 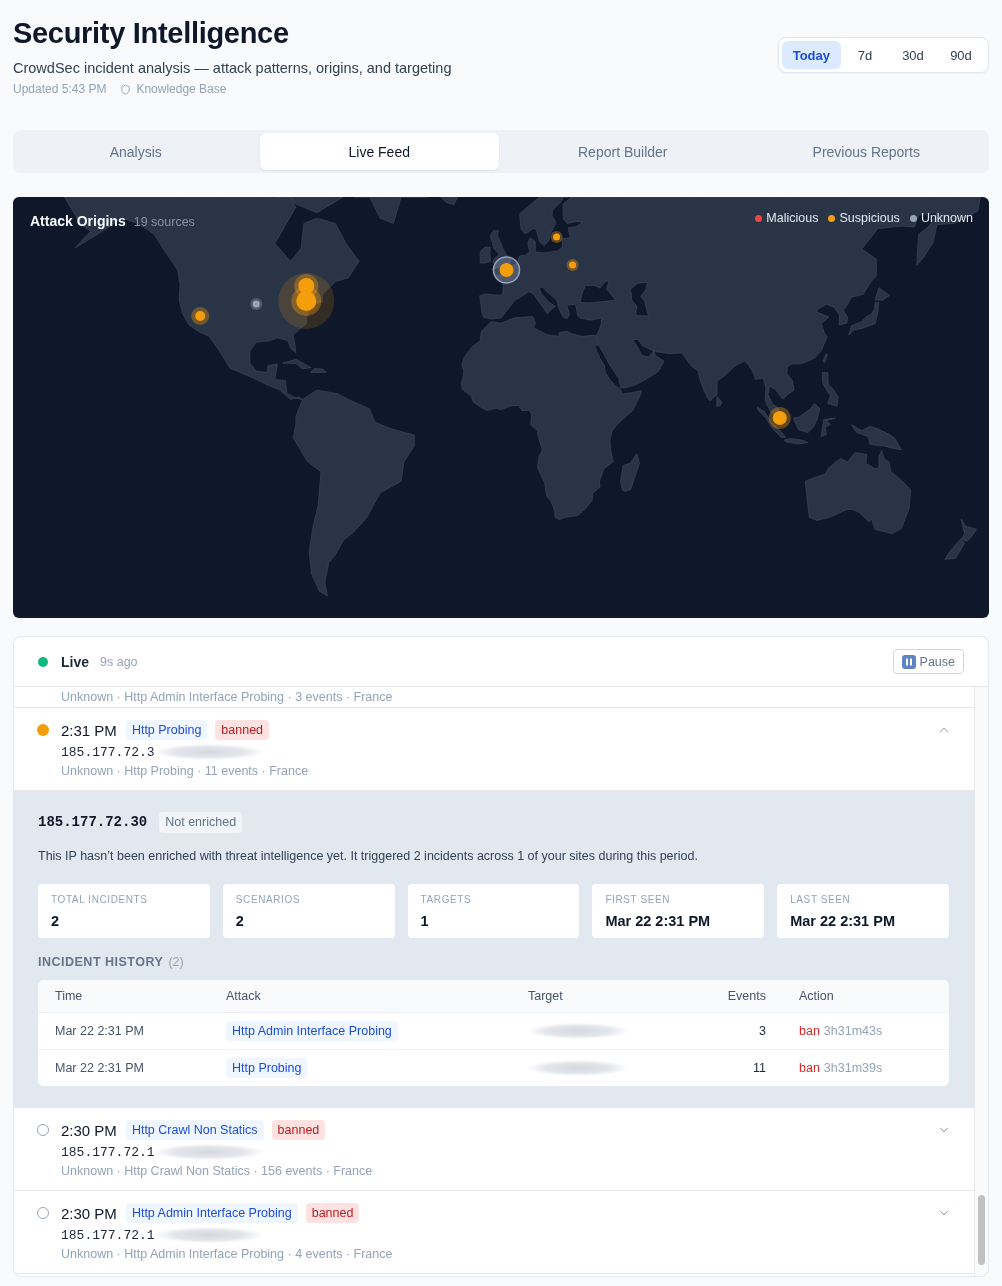 I want to click on scenario-tag: Http Admin Interface Probing, so click(x=211, y=1213).